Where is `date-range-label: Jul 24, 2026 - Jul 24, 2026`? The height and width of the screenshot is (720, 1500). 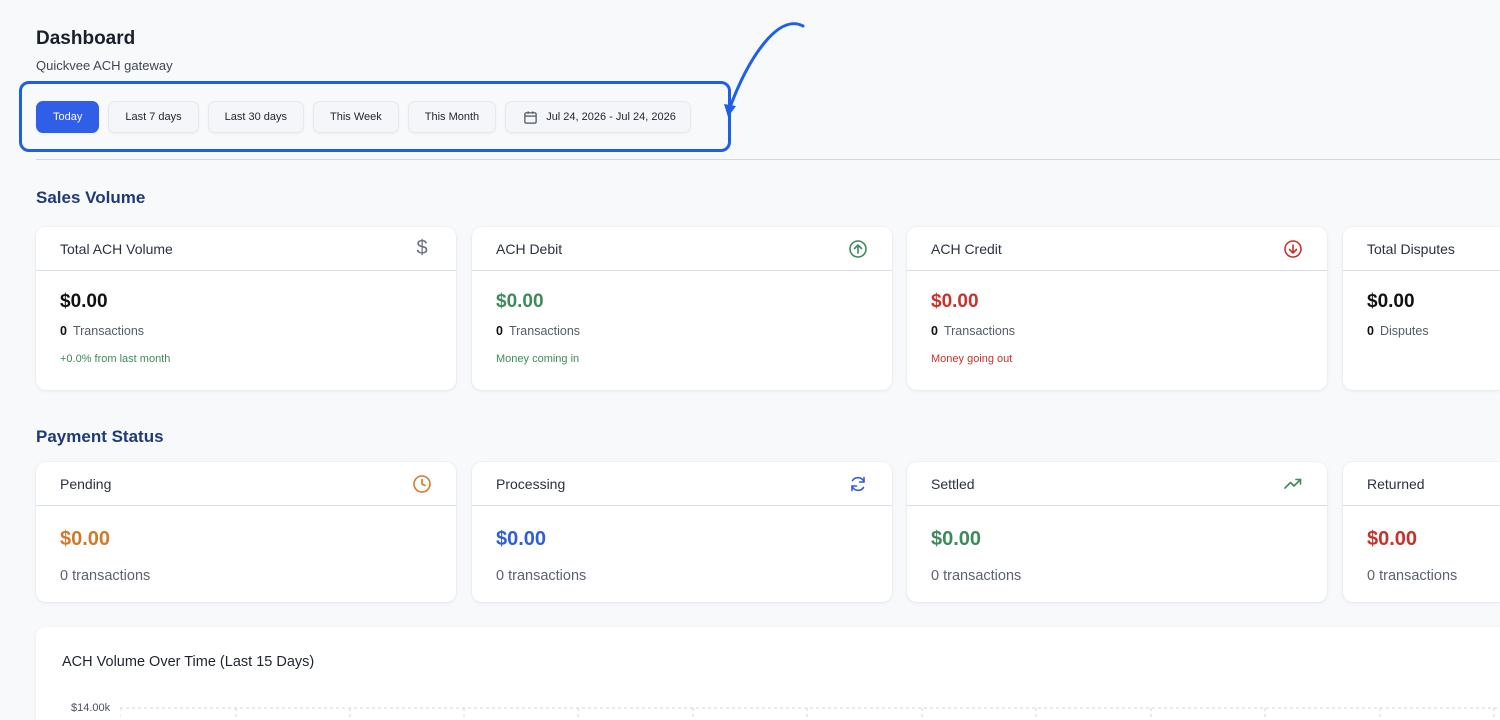
date-range-label: Jul 24, 2026 - Jul 24, 2026 is located at coordinates (611, 117).